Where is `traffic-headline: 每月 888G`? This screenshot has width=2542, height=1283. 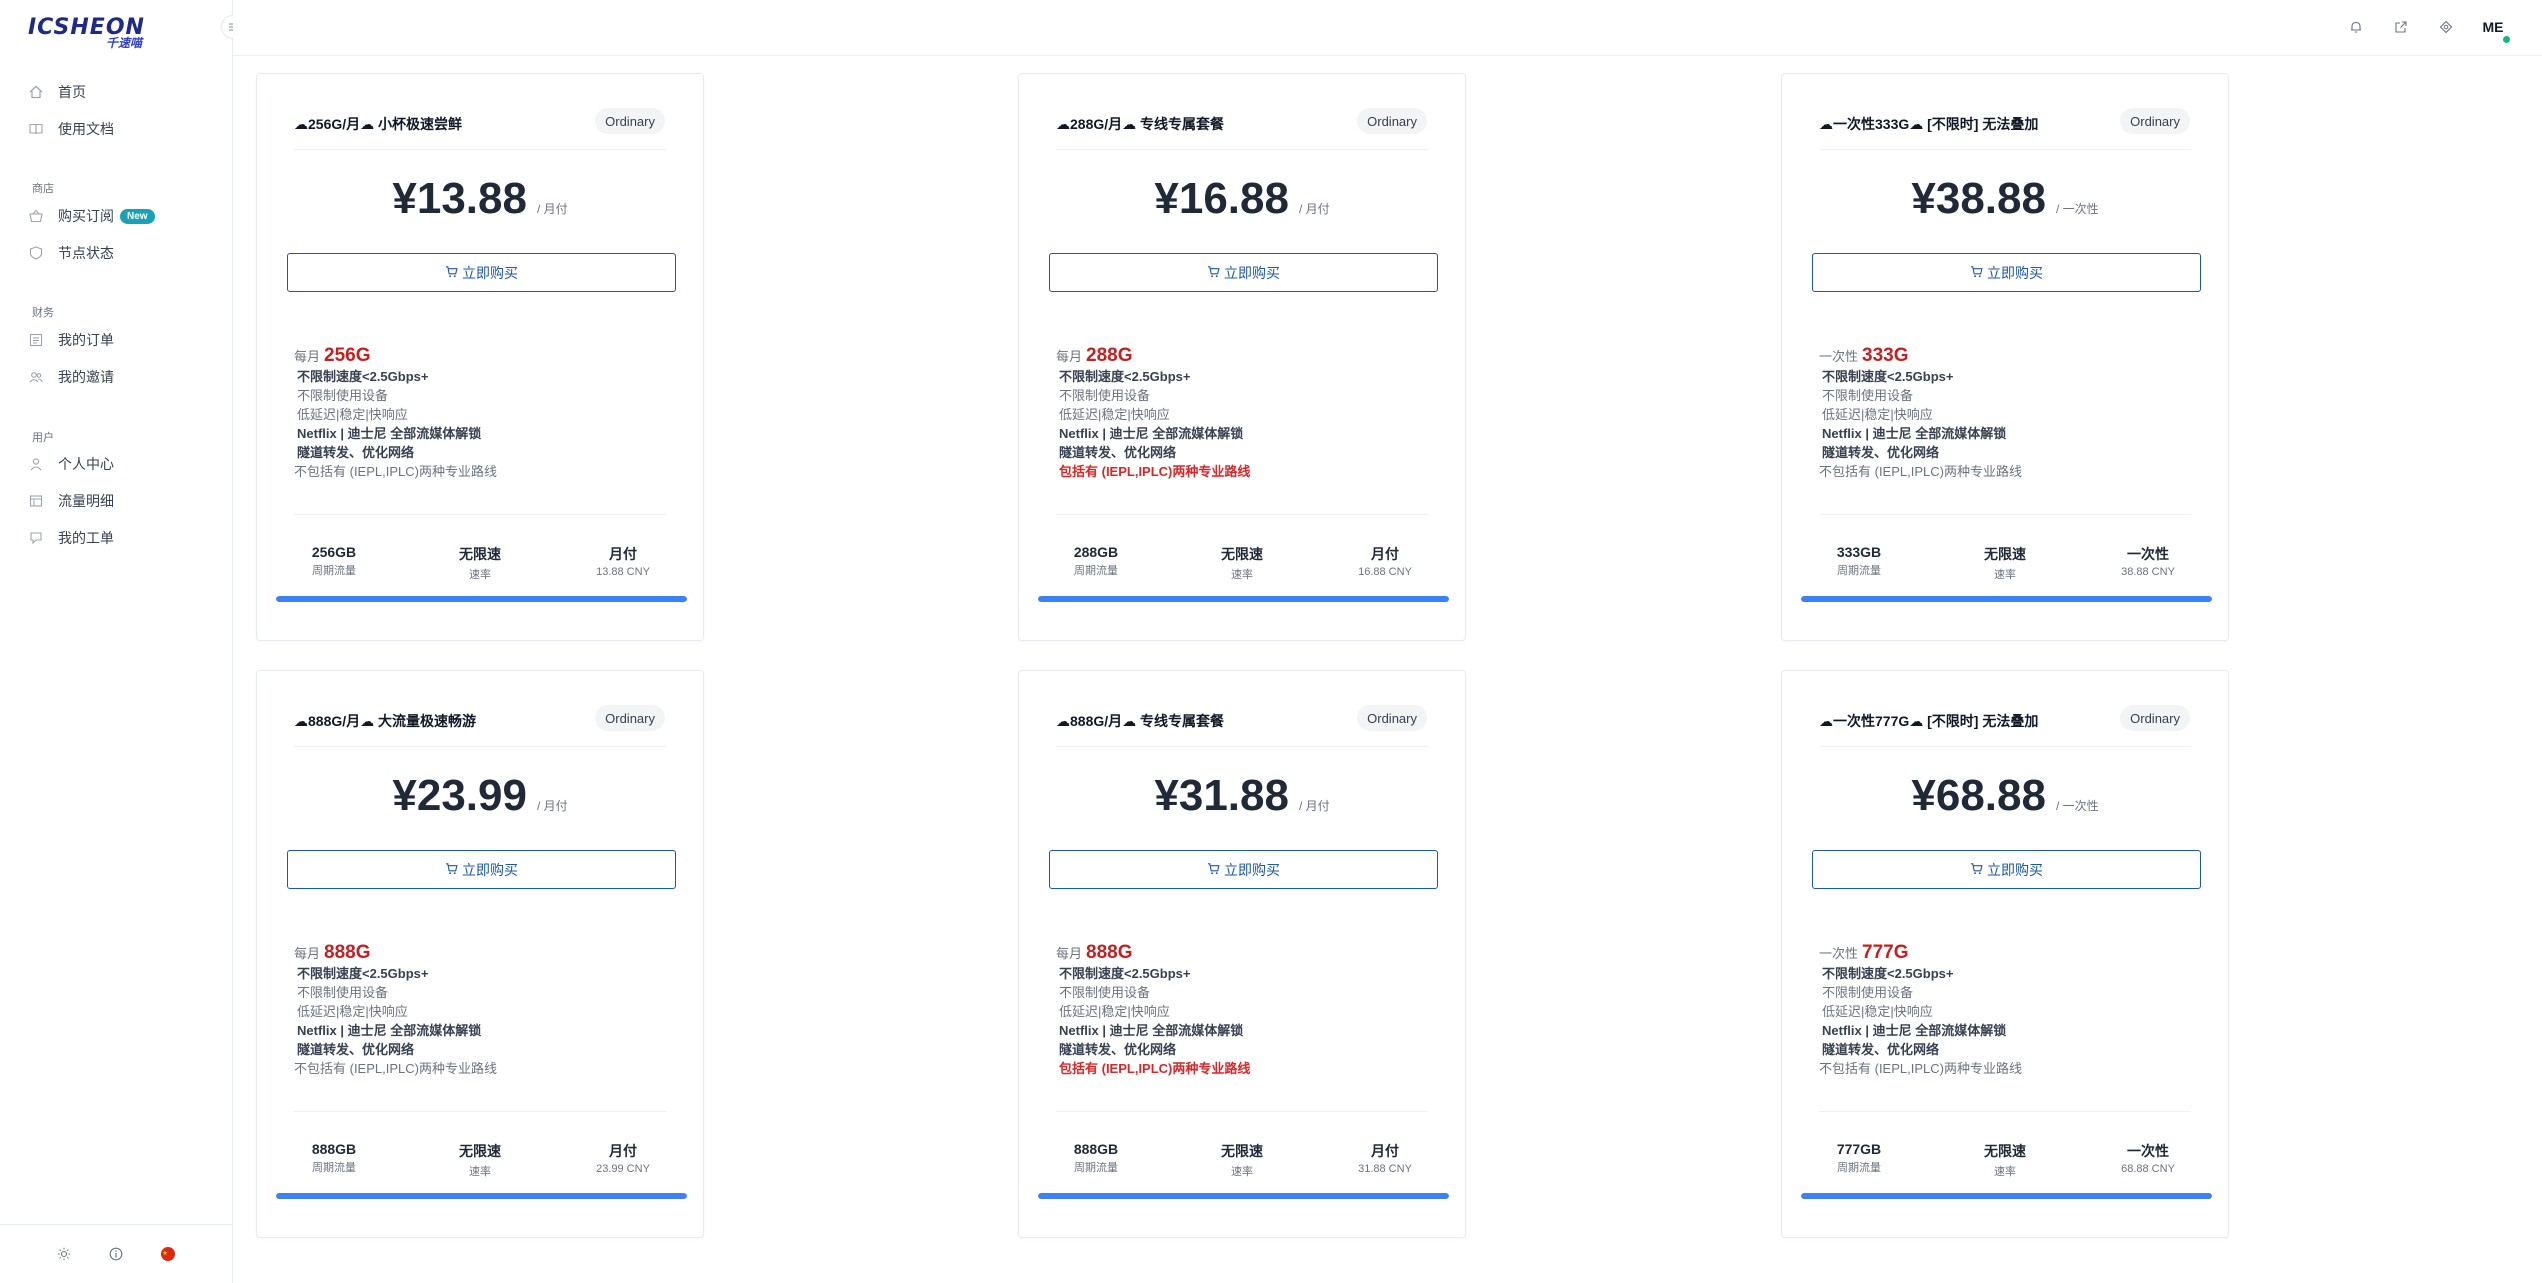
traffic-headline: 每月 888G is located at coordinates (1246, 953).